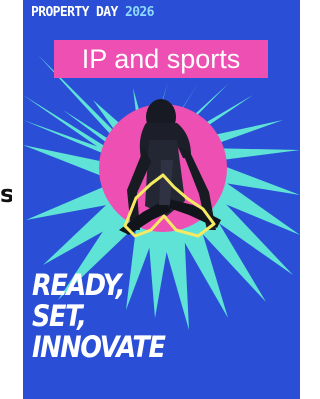 This screenshot has width=320, height=399. What do you see at coordinates (78, 285) in the screenshot?
I see `slogan-line-1: READY,` at bounding box center [78, 285].